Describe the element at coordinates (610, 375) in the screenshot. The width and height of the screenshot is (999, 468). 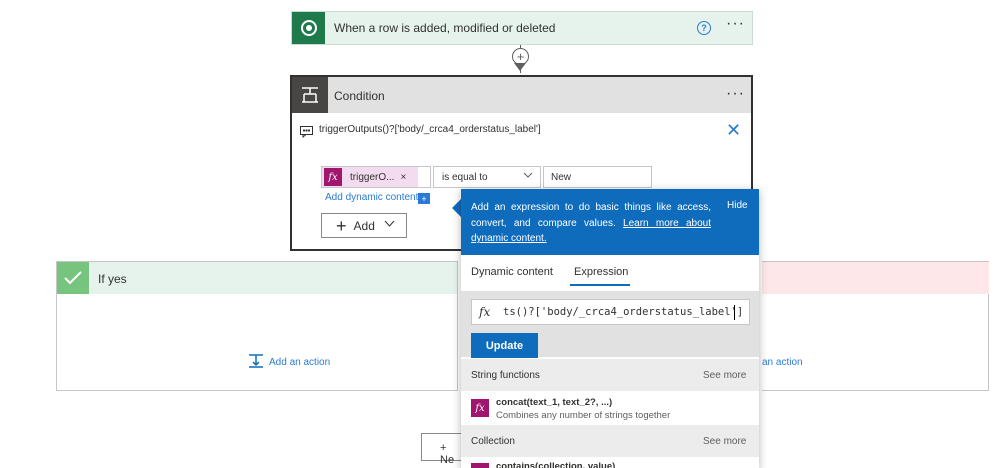
I see `string-functions-section: String functions See more` at that location.